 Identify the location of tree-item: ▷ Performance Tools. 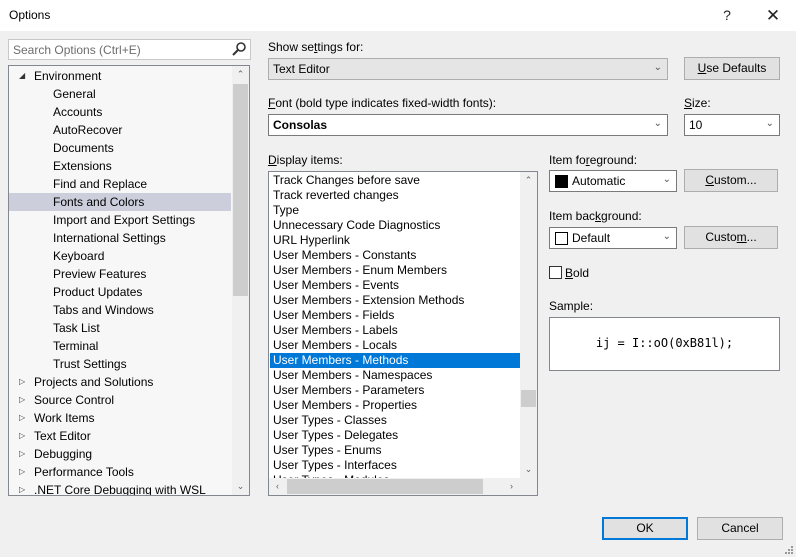
(120, 472).